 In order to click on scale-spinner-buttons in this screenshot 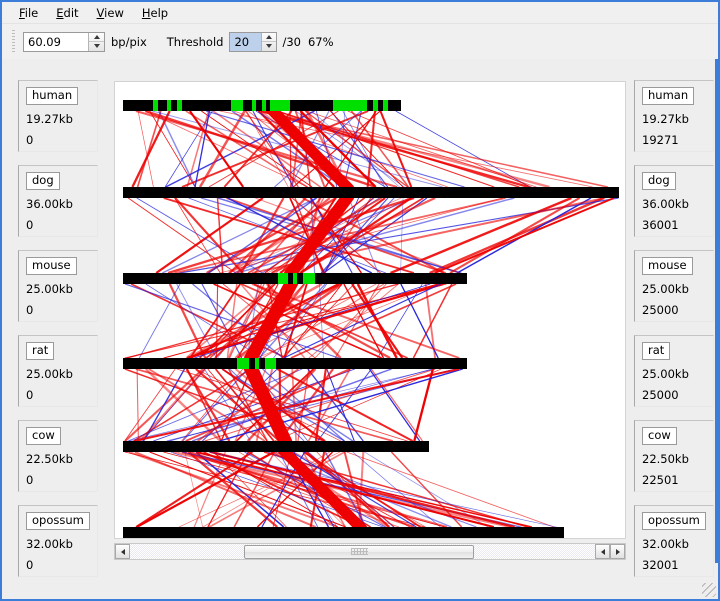, I will do `click(96, 41)`.